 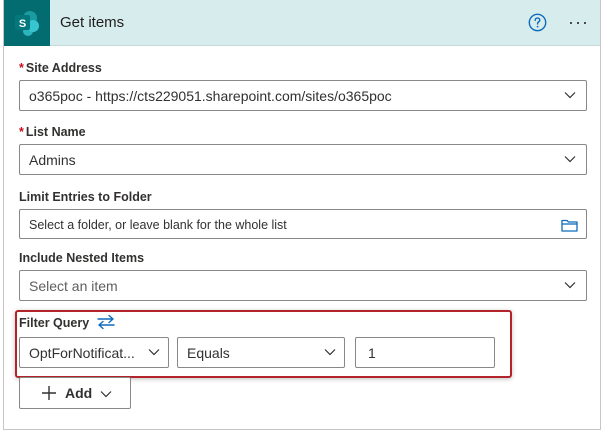 What do you see at coordinates (578, 22) in the screenshot?
I see `more-ellipsis-icon: ···` at bounding box center [578, 22].